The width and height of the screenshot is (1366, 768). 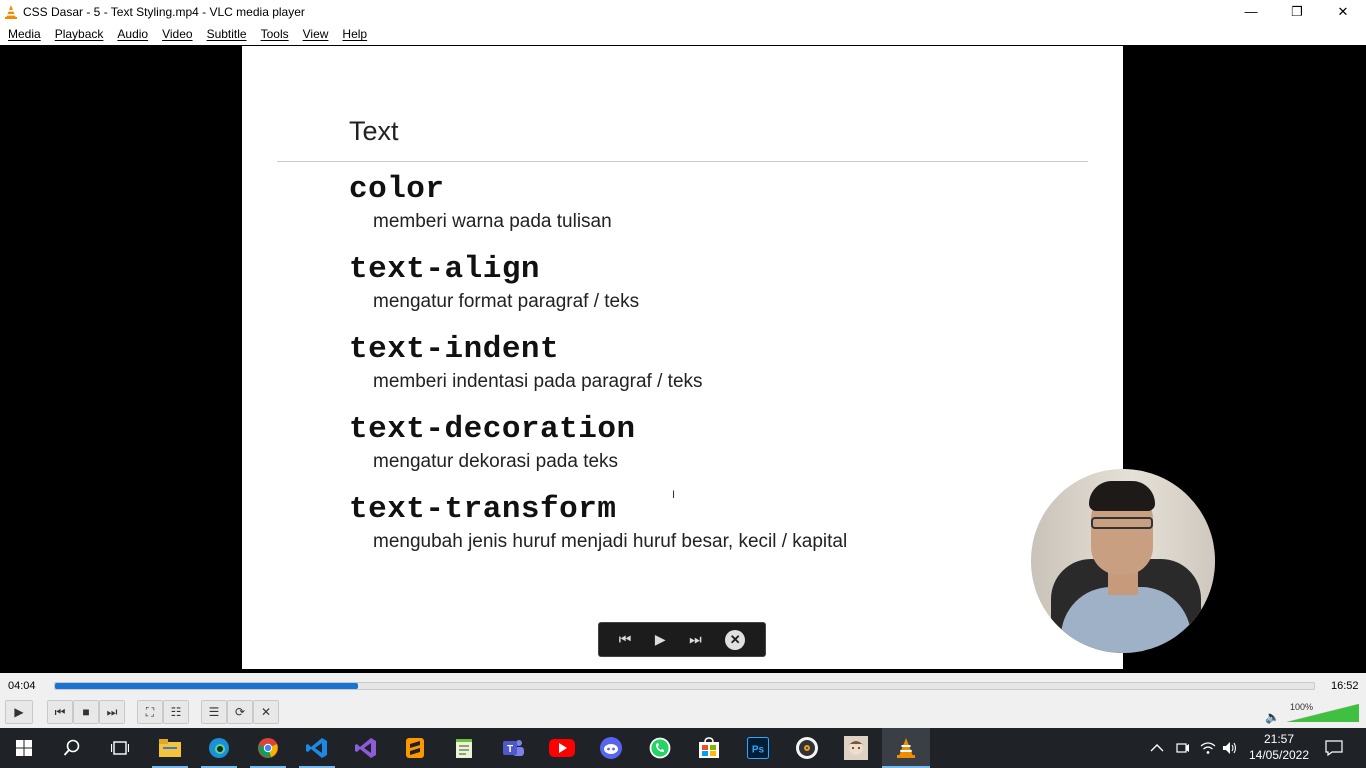 What do you see at coordinates (856, 748) in the screenshot?
I see `anime-app-icon` at bounding box center [856, 748].